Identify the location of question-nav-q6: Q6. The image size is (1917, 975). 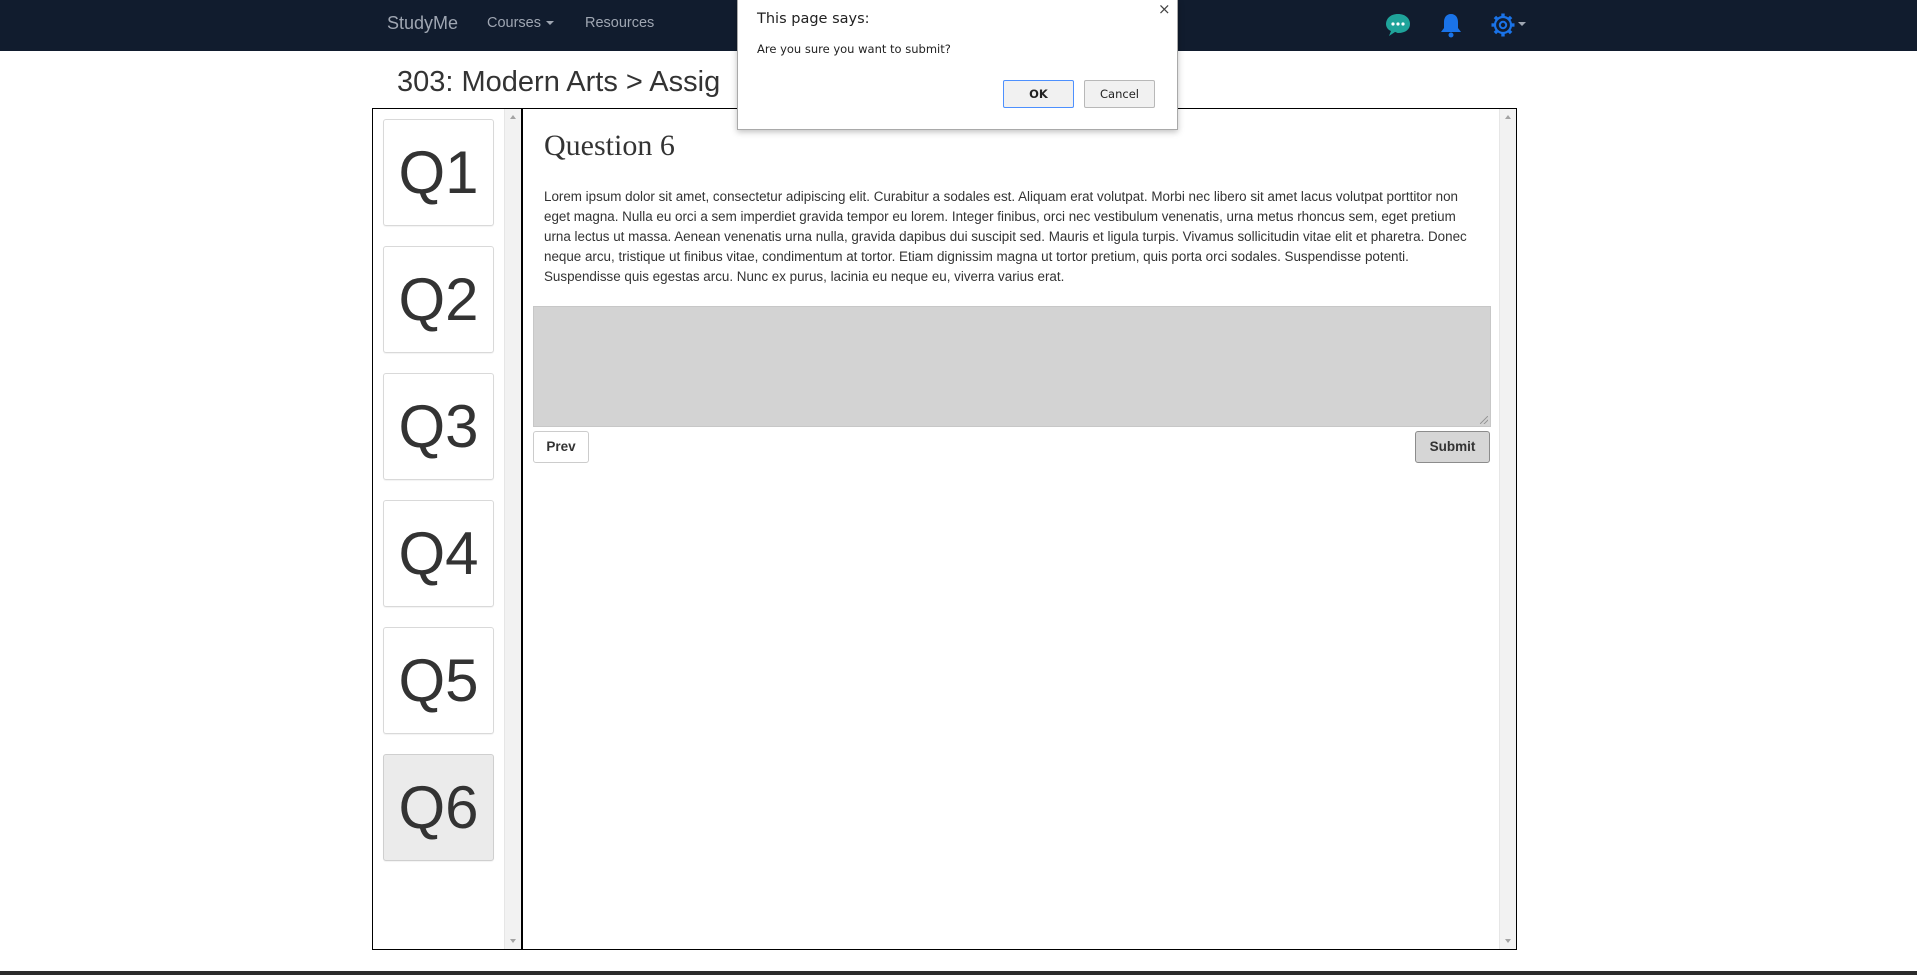
(438, 807).